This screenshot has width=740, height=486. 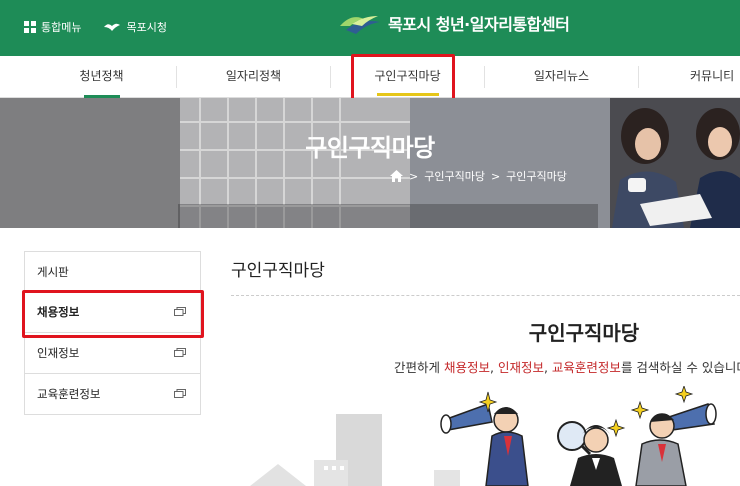 What do you see at coordinates (586, 367) in the screenshot?
I see `training-info-link: 교육훈련정보` at bounding box center [586, 367].